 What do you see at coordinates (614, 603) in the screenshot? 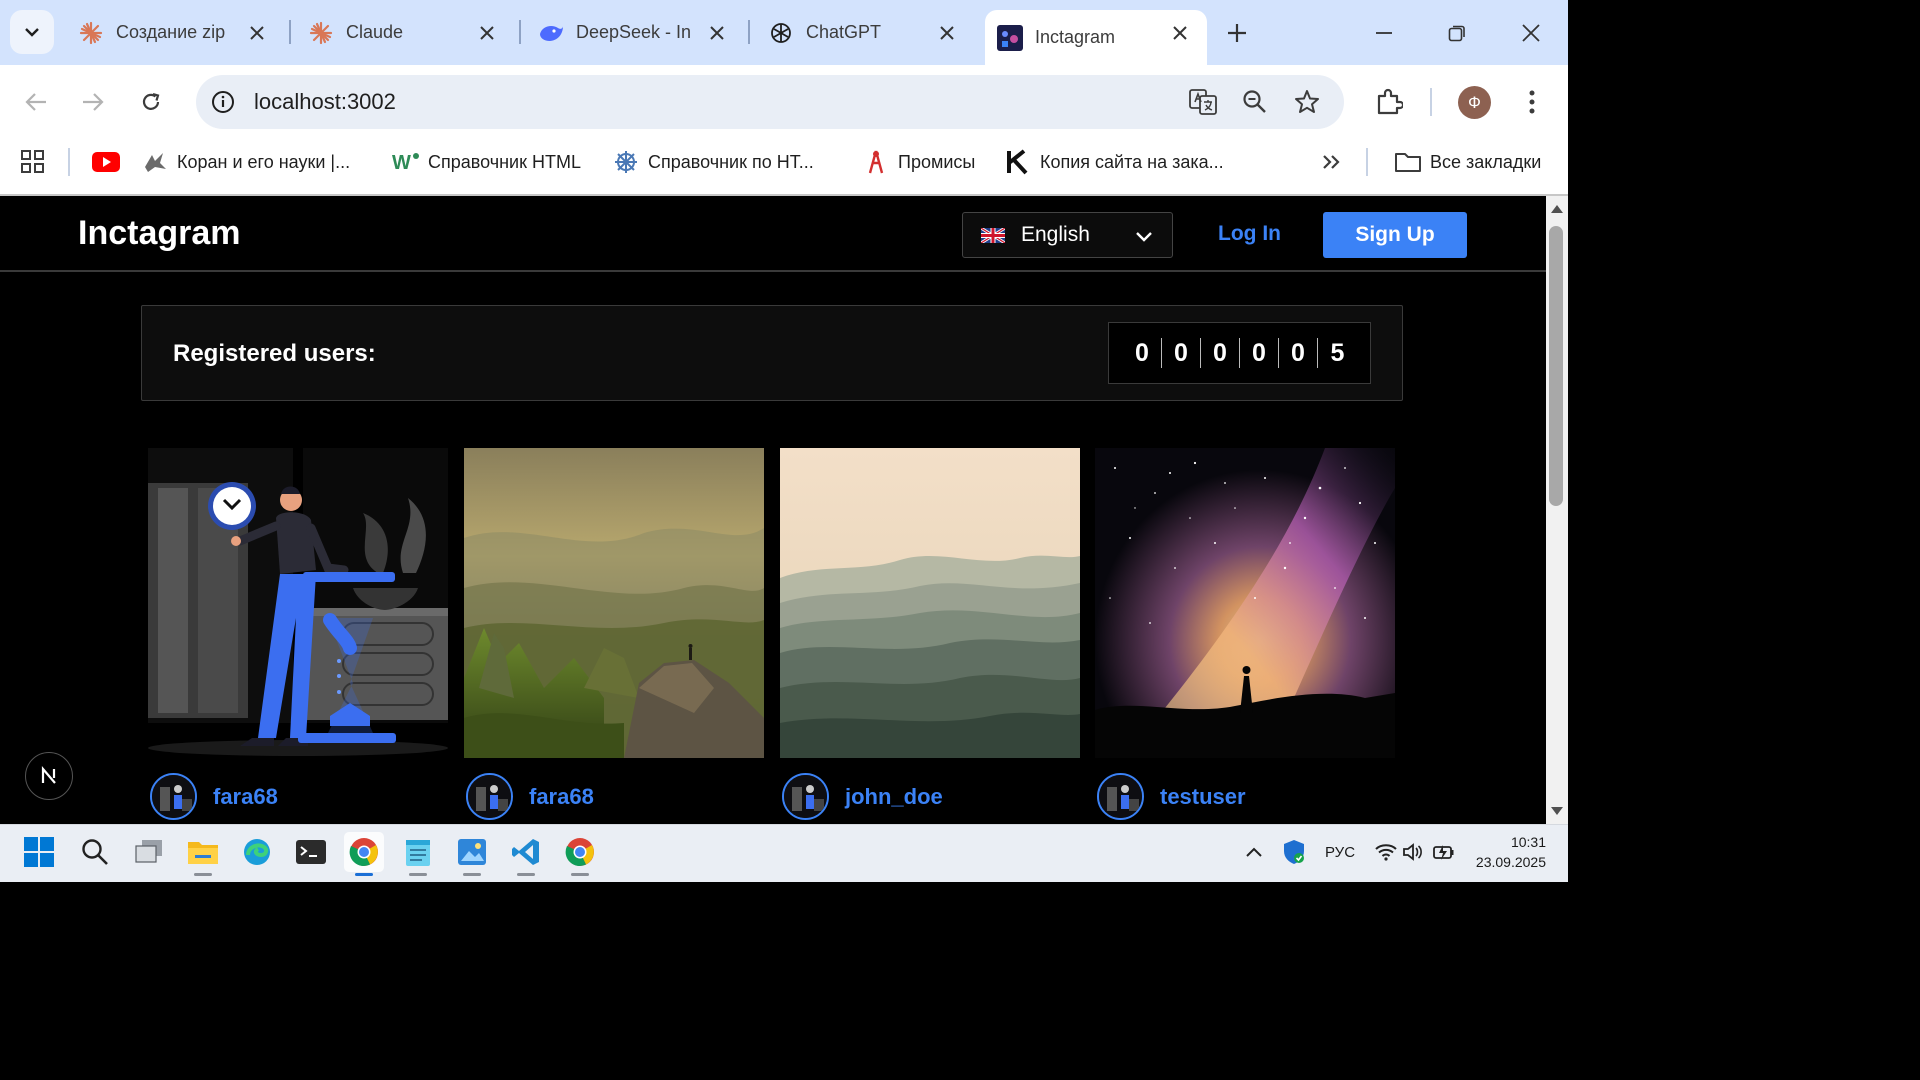
I see `post-image-mountain-hiker` at bounding box center [614, 603].